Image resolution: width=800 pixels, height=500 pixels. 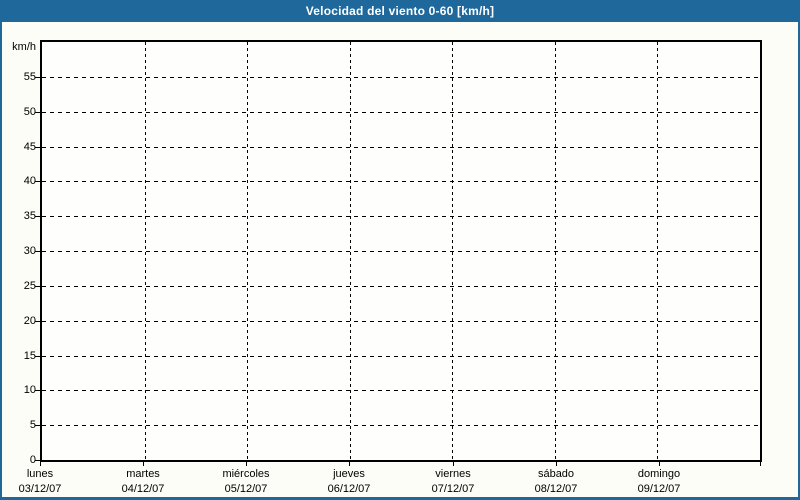 What do you see at coordinates (659, 474) in the screenshot?
I see `x-axis-day-name: domingo` at bounding box center [659, 474].